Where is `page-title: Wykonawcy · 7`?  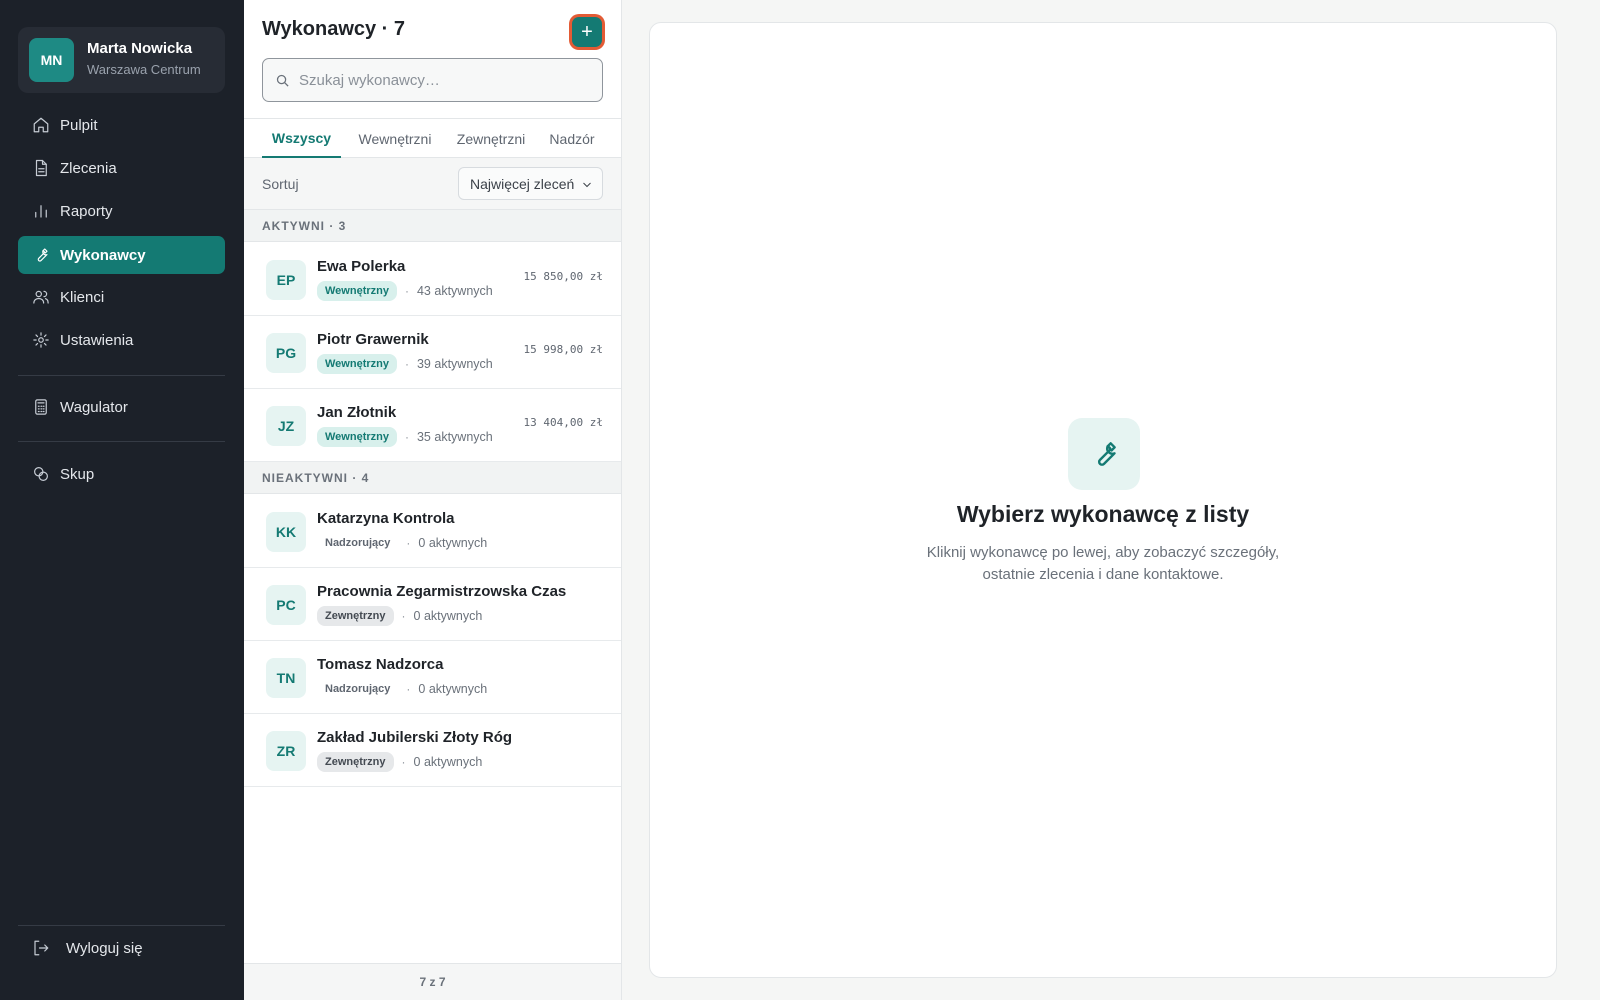
page-title: Wykonawcy · 7 is located at coordinates (334, 29).